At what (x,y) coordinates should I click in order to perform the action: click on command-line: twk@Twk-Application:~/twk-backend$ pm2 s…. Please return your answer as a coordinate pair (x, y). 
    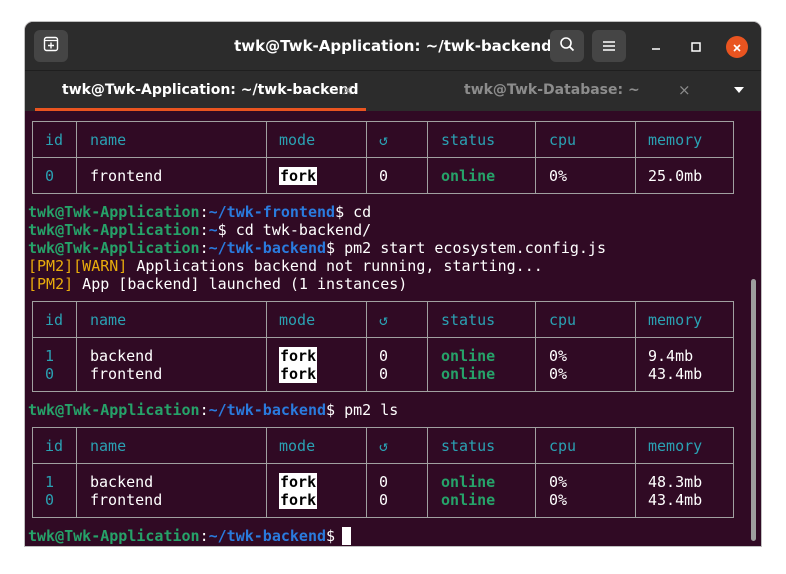
    Looking at the image, I should click on (317, 248).